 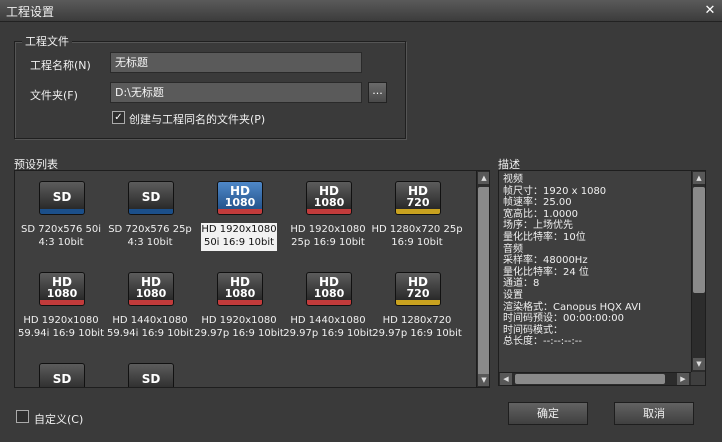 What do you see at coordinates (544, 237) in the screenshot?
I see `description-line: 量化比特率：10位` at bounding box center [544, 237].